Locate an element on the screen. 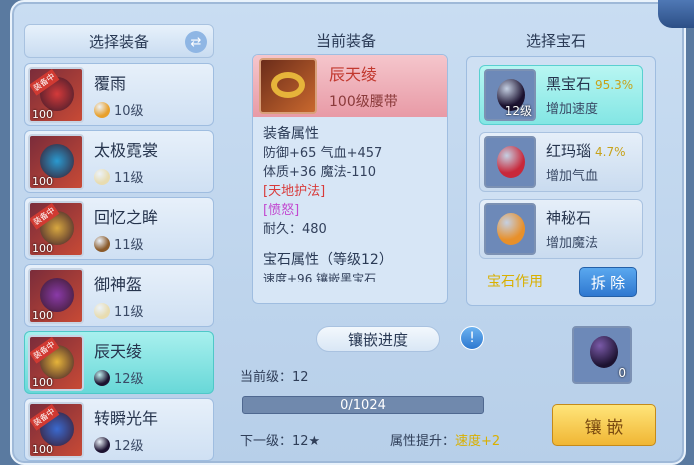 Image resolution: width=694 pixels, height=465 pixels. gem-icon: 12级 is located at coordinates (510, 95).